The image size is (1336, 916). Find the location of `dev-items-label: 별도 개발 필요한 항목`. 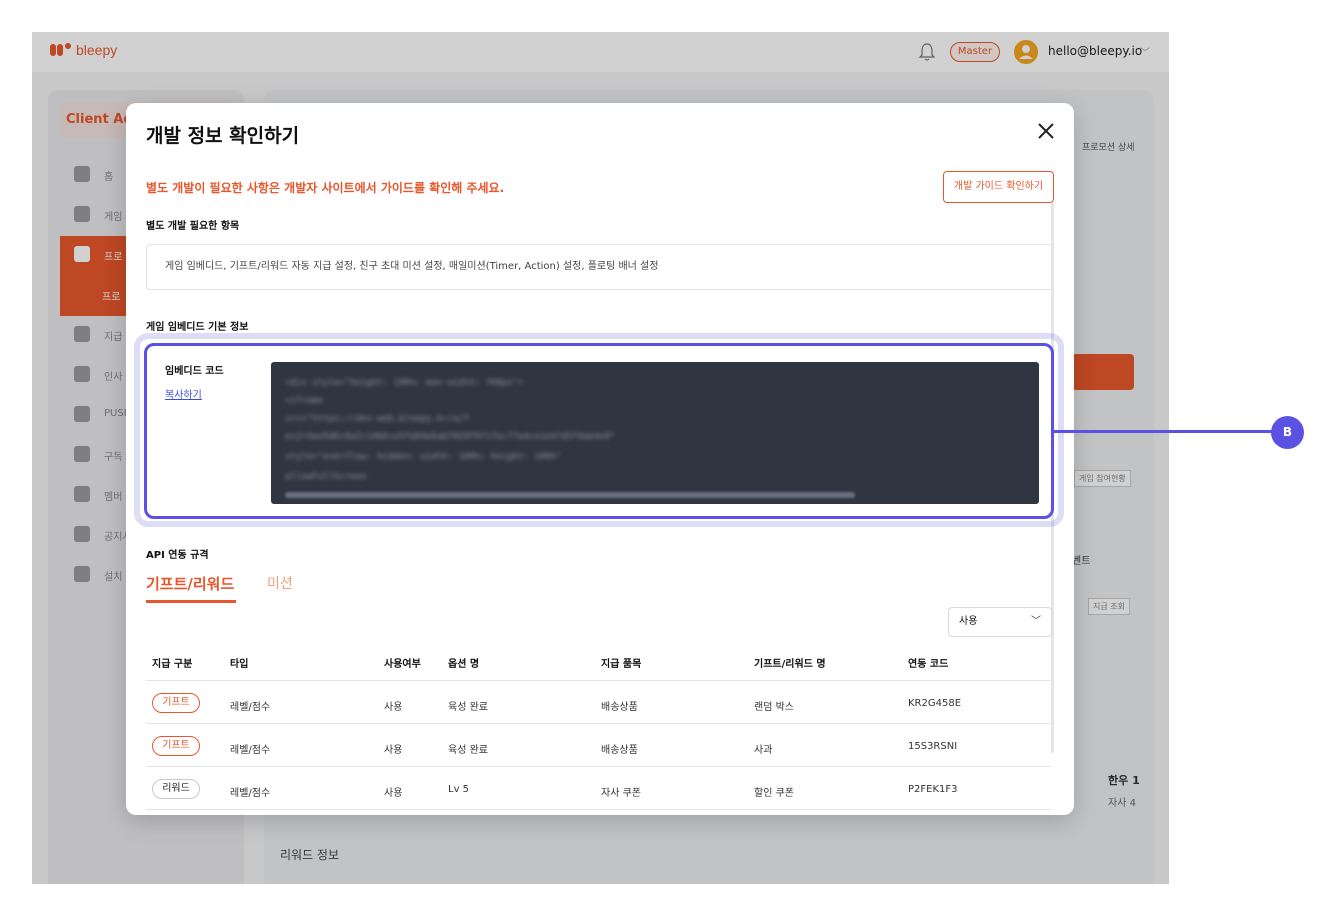

dev-items-label: 별도 개발 필요한 항목 is located at coordinates (193, 226).